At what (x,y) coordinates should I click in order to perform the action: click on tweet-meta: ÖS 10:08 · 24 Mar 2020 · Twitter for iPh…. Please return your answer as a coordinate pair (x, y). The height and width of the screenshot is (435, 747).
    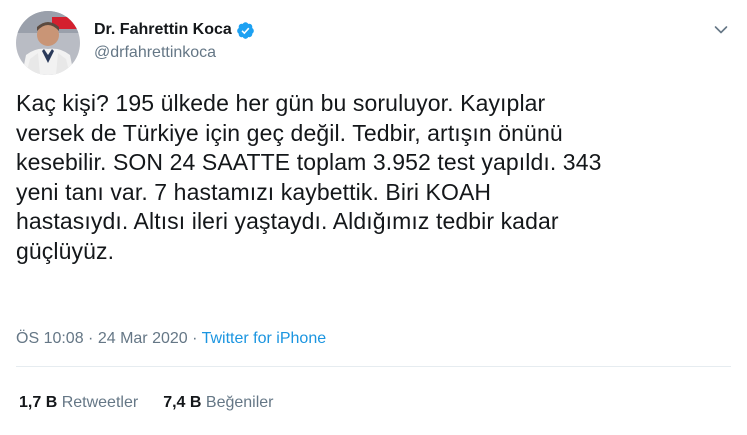
    Looking at the image, I should click on (171, 339).